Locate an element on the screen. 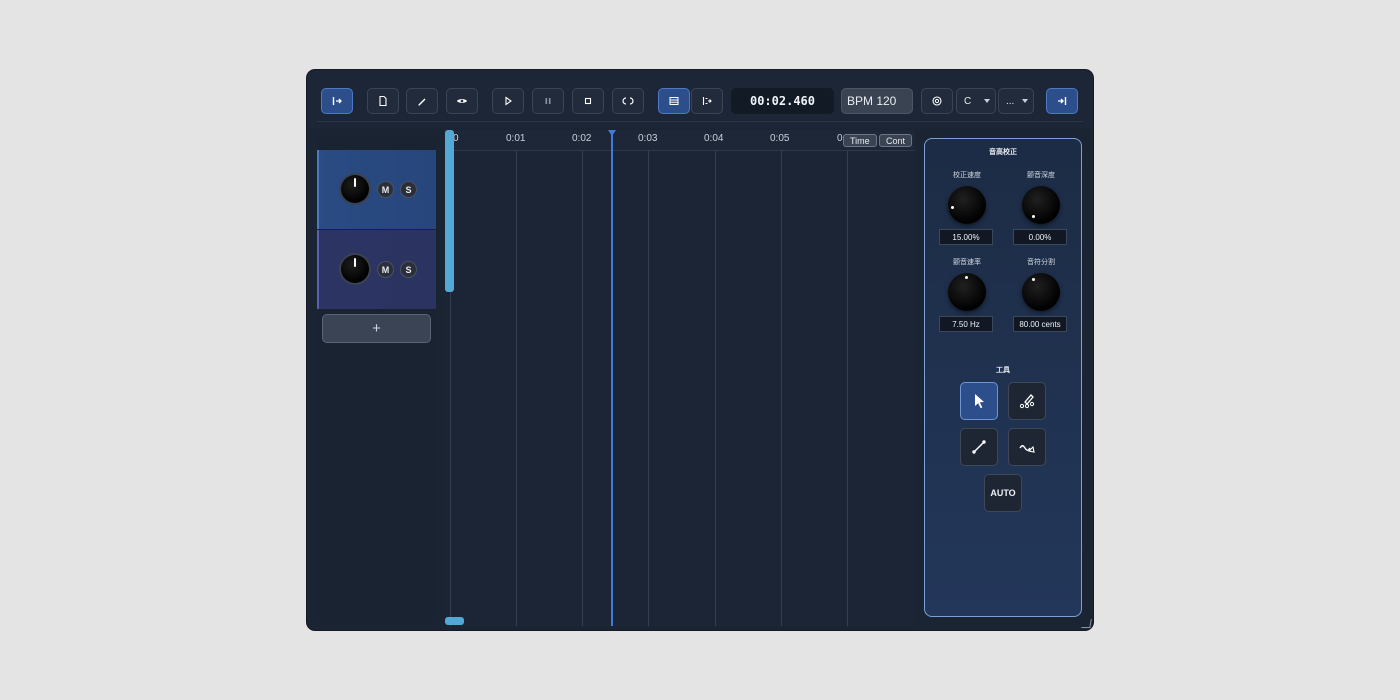  horizontal-scrollbar is located at coordinates (454, 621).